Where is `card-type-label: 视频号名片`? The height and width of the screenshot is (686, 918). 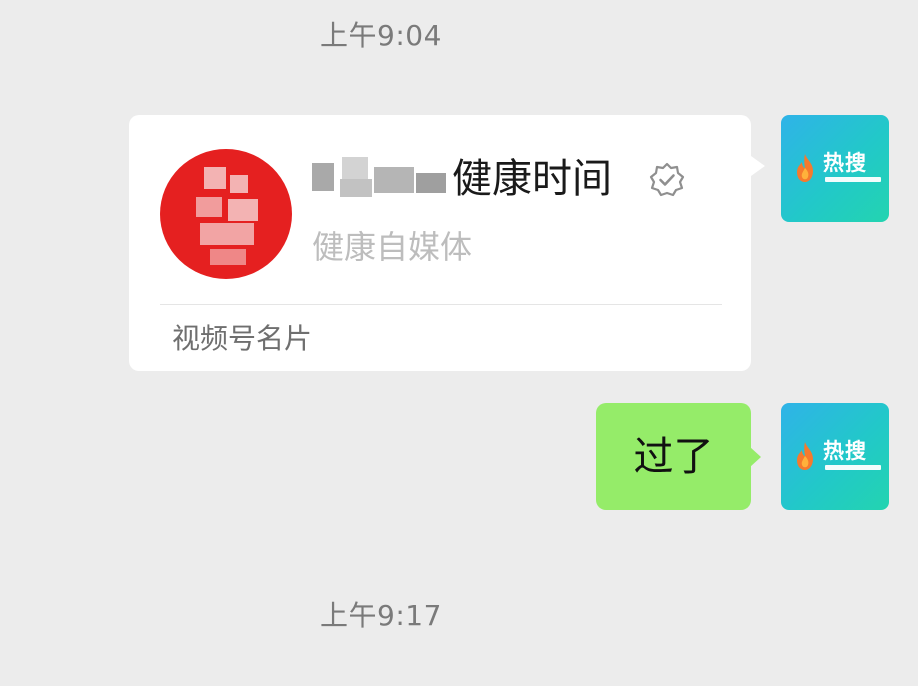
card-type-label: 视频号名片 is located at coordinates (242, 338).